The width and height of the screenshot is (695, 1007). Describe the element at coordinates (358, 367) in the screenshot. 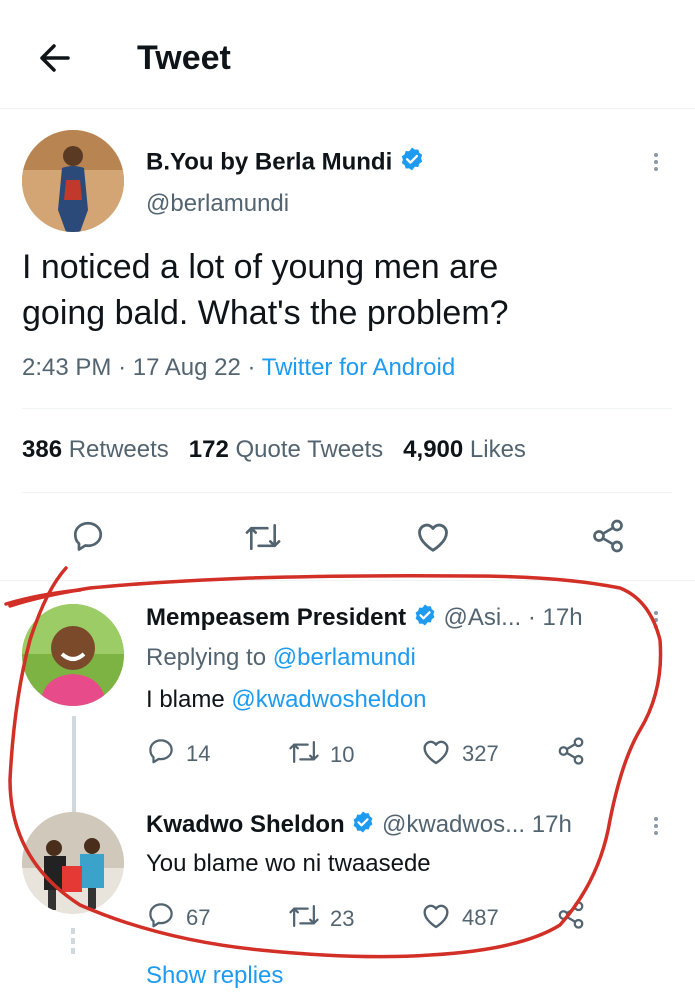

I see `tweet-source-link: Twitter for Android` at that location.